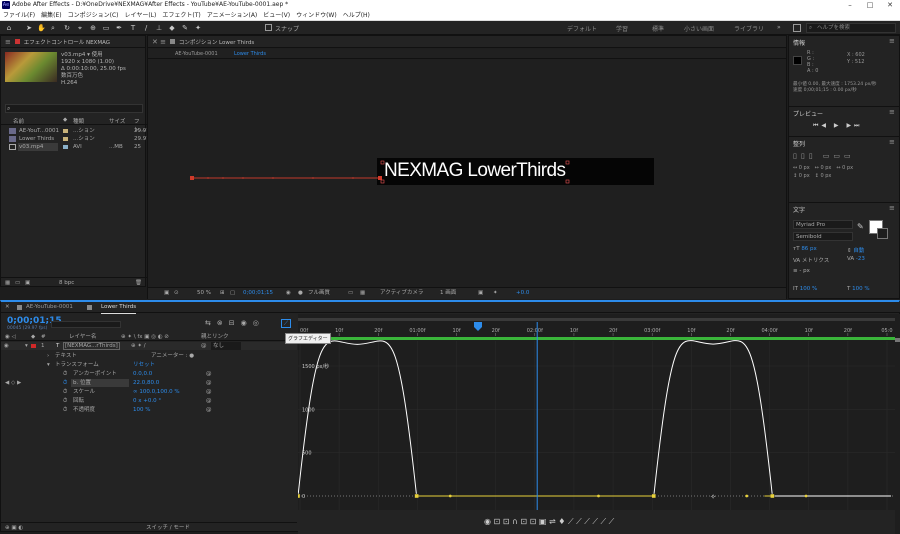 This screenshot has width=900, height=534. Describe the element at coordinates (75, 139) in the screenshot. I see `project-item-comp-2: Lower Thirds ...ション 29.97` at that location.